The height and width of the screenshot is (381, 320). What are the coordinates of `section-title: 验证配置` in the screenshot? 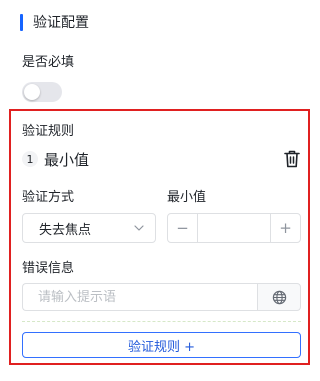 It's located at (61, 23).